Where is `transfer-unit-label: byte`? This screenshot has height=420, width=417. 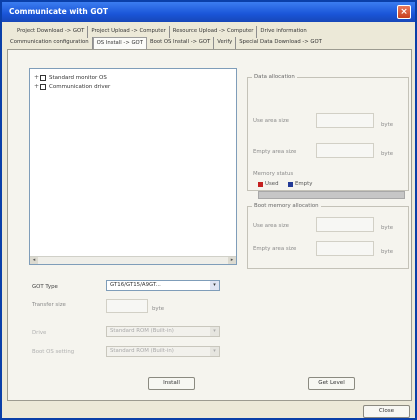 transfer-unit-label: byte is located at coordinates (158, 309).